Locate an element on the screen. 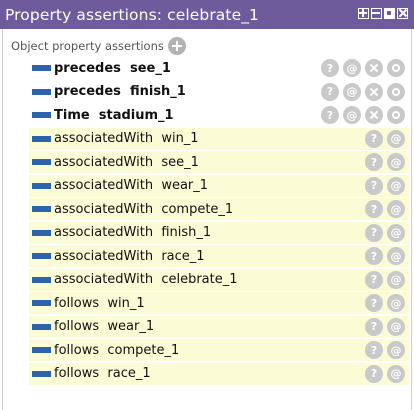  inferred-assertion-row: associatedWith see_1 ? @ is located at coordinates (207, 162).